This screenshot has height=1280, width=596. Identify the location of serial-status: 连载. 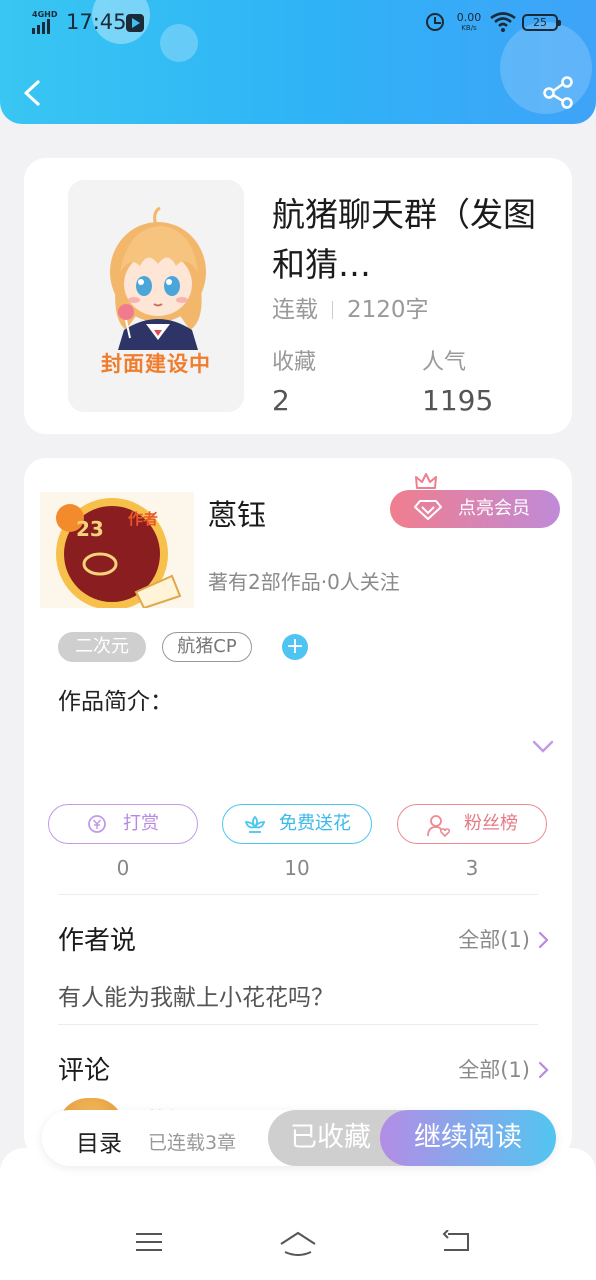
(295, 310).